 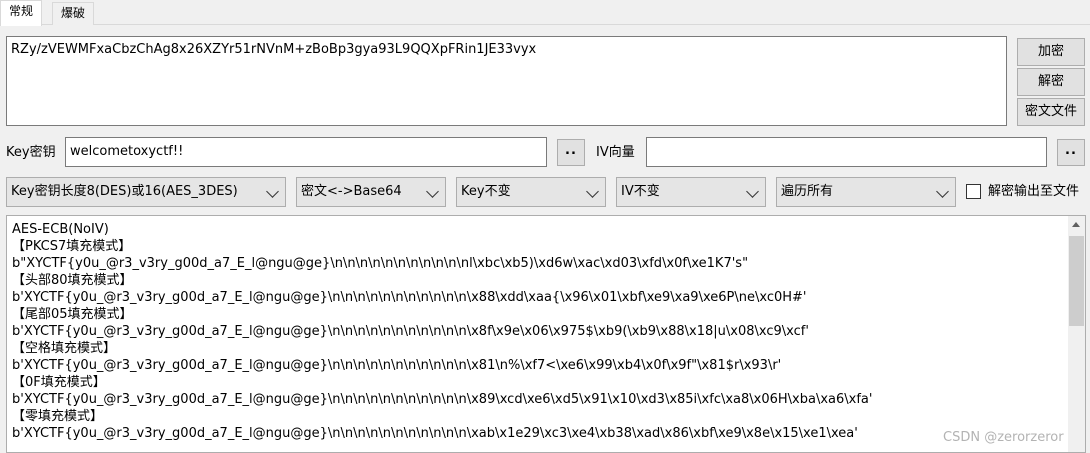 I want to click on encoding-select: 密文<->Base64, so click(x=371, y=192).